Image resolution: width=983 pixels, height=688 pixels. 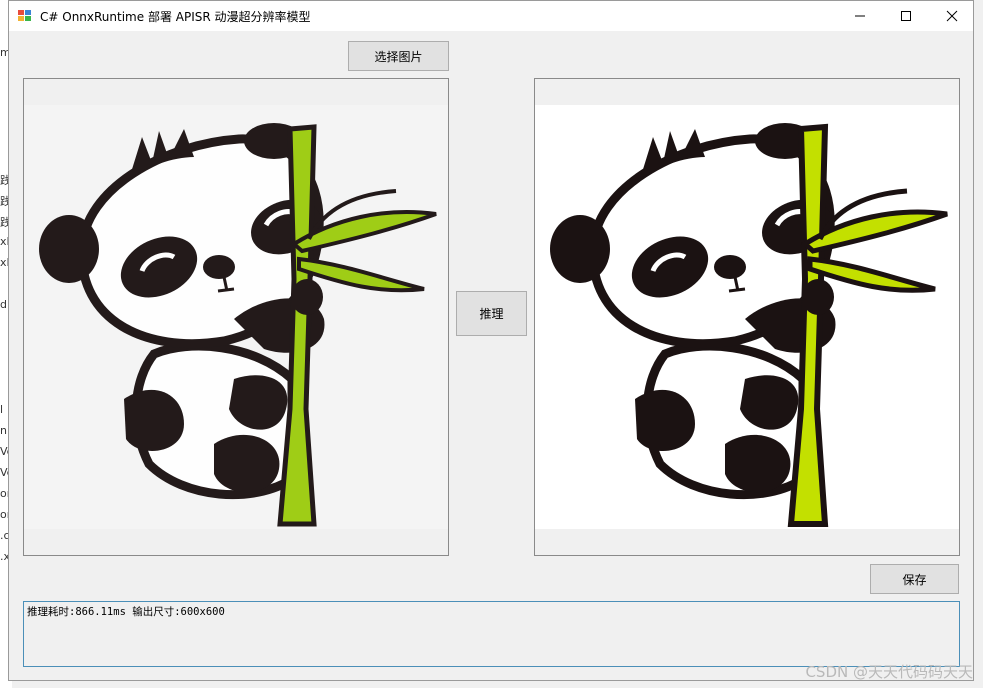 I want to click on close-icon, so click(x=952, y=16).